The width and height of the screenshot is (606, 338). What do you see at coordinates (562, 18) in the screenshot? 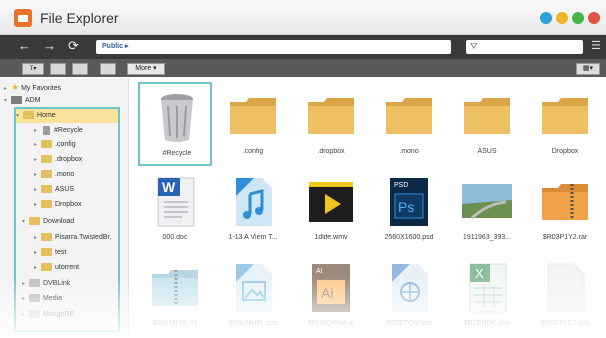
I see `minimize-button` at bounding box center [562, 18].